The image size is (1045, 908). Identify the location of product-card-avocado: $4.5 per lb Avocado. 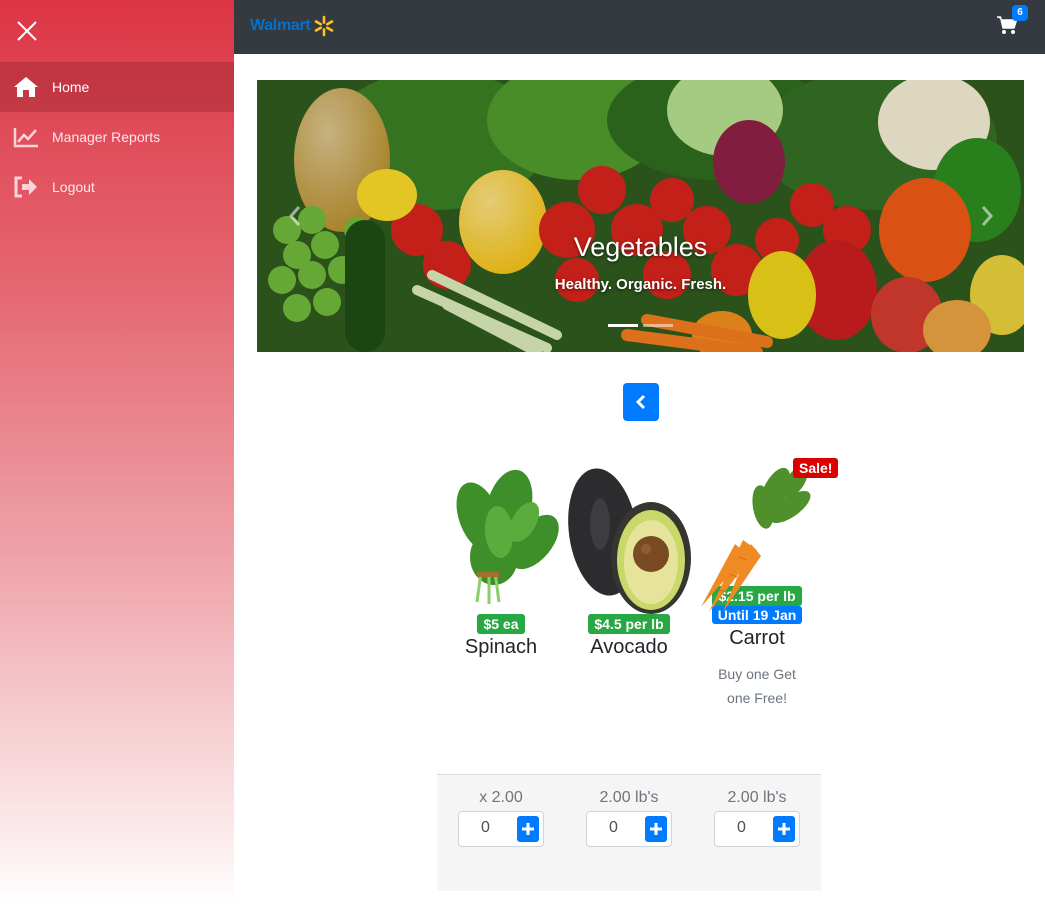
(629, 560).